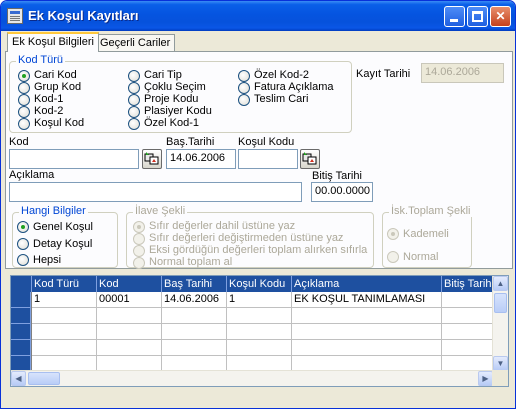 Image resolution: width=516 pixels, height=409 pixels. What do you see at coordinates (129, 284) in the screenshot?
I see `col-header-kod: Kod` at bounding box center [129, 284].